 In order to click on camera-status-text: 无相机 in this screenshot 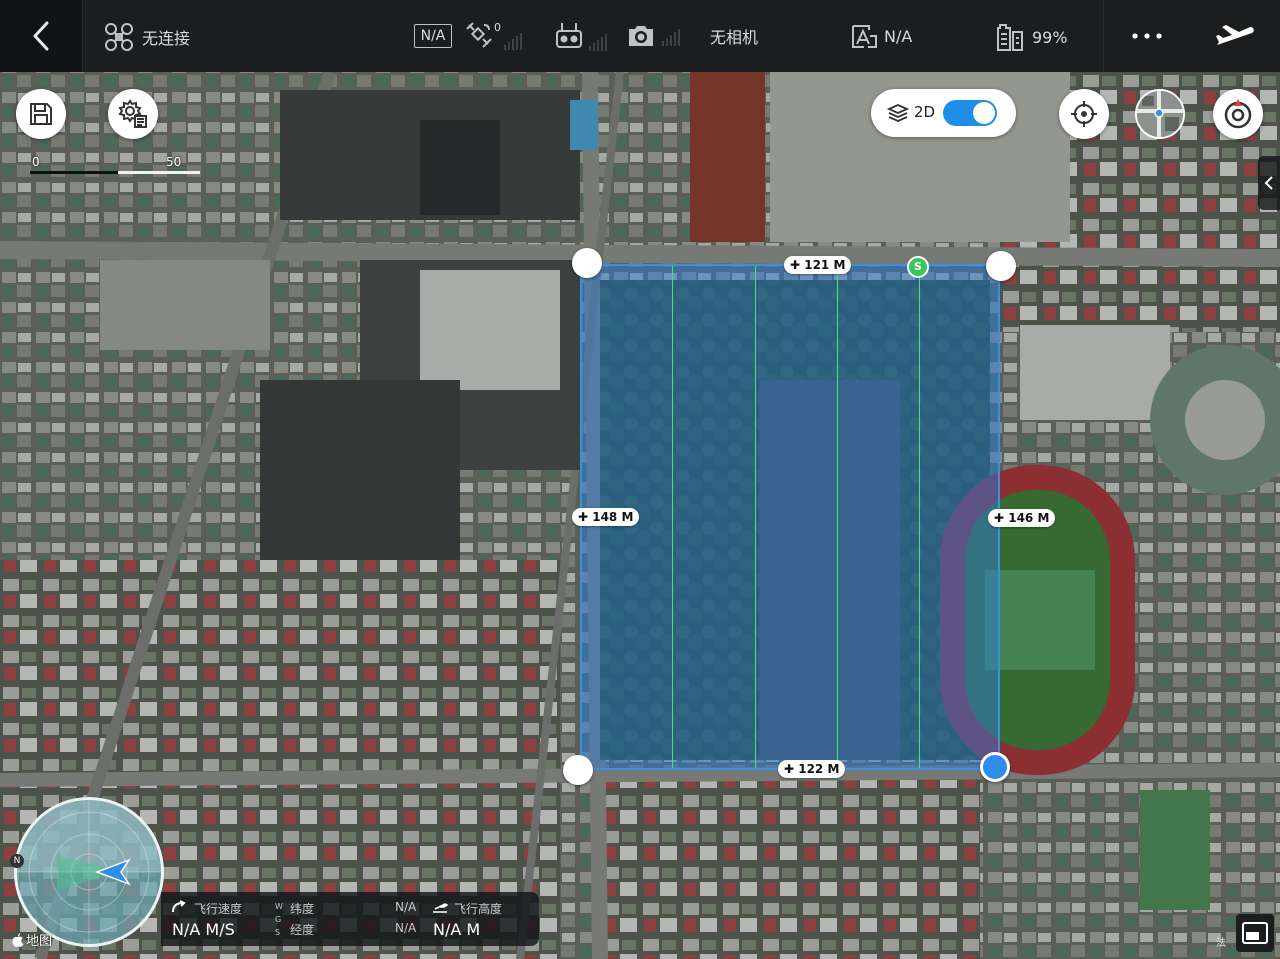, I will do `click(734, 37)`.